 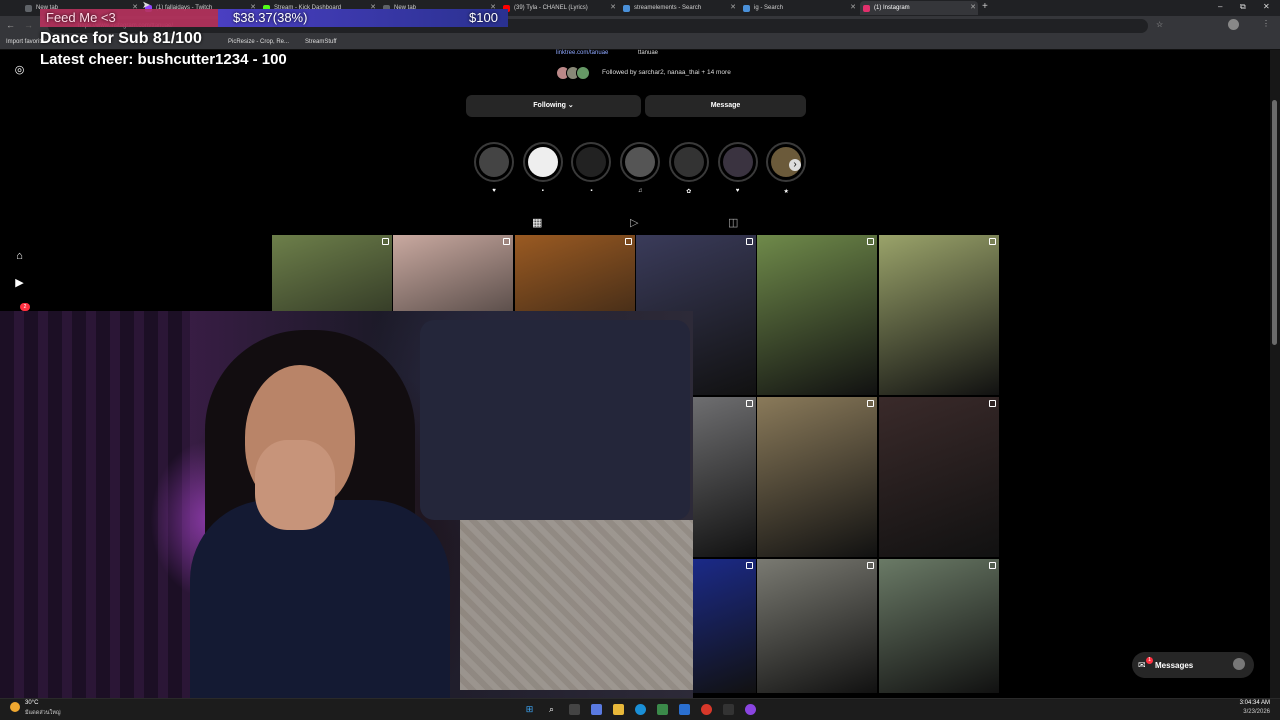 What do you see at coordinates (662, 709) in the screenshot?
I see `app-icon-green` at bounding box center [662, 709].